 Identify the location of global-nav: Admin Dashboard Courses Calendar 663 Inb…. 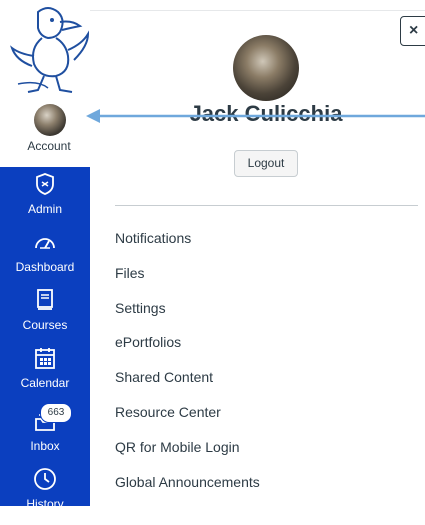
(45, 339).